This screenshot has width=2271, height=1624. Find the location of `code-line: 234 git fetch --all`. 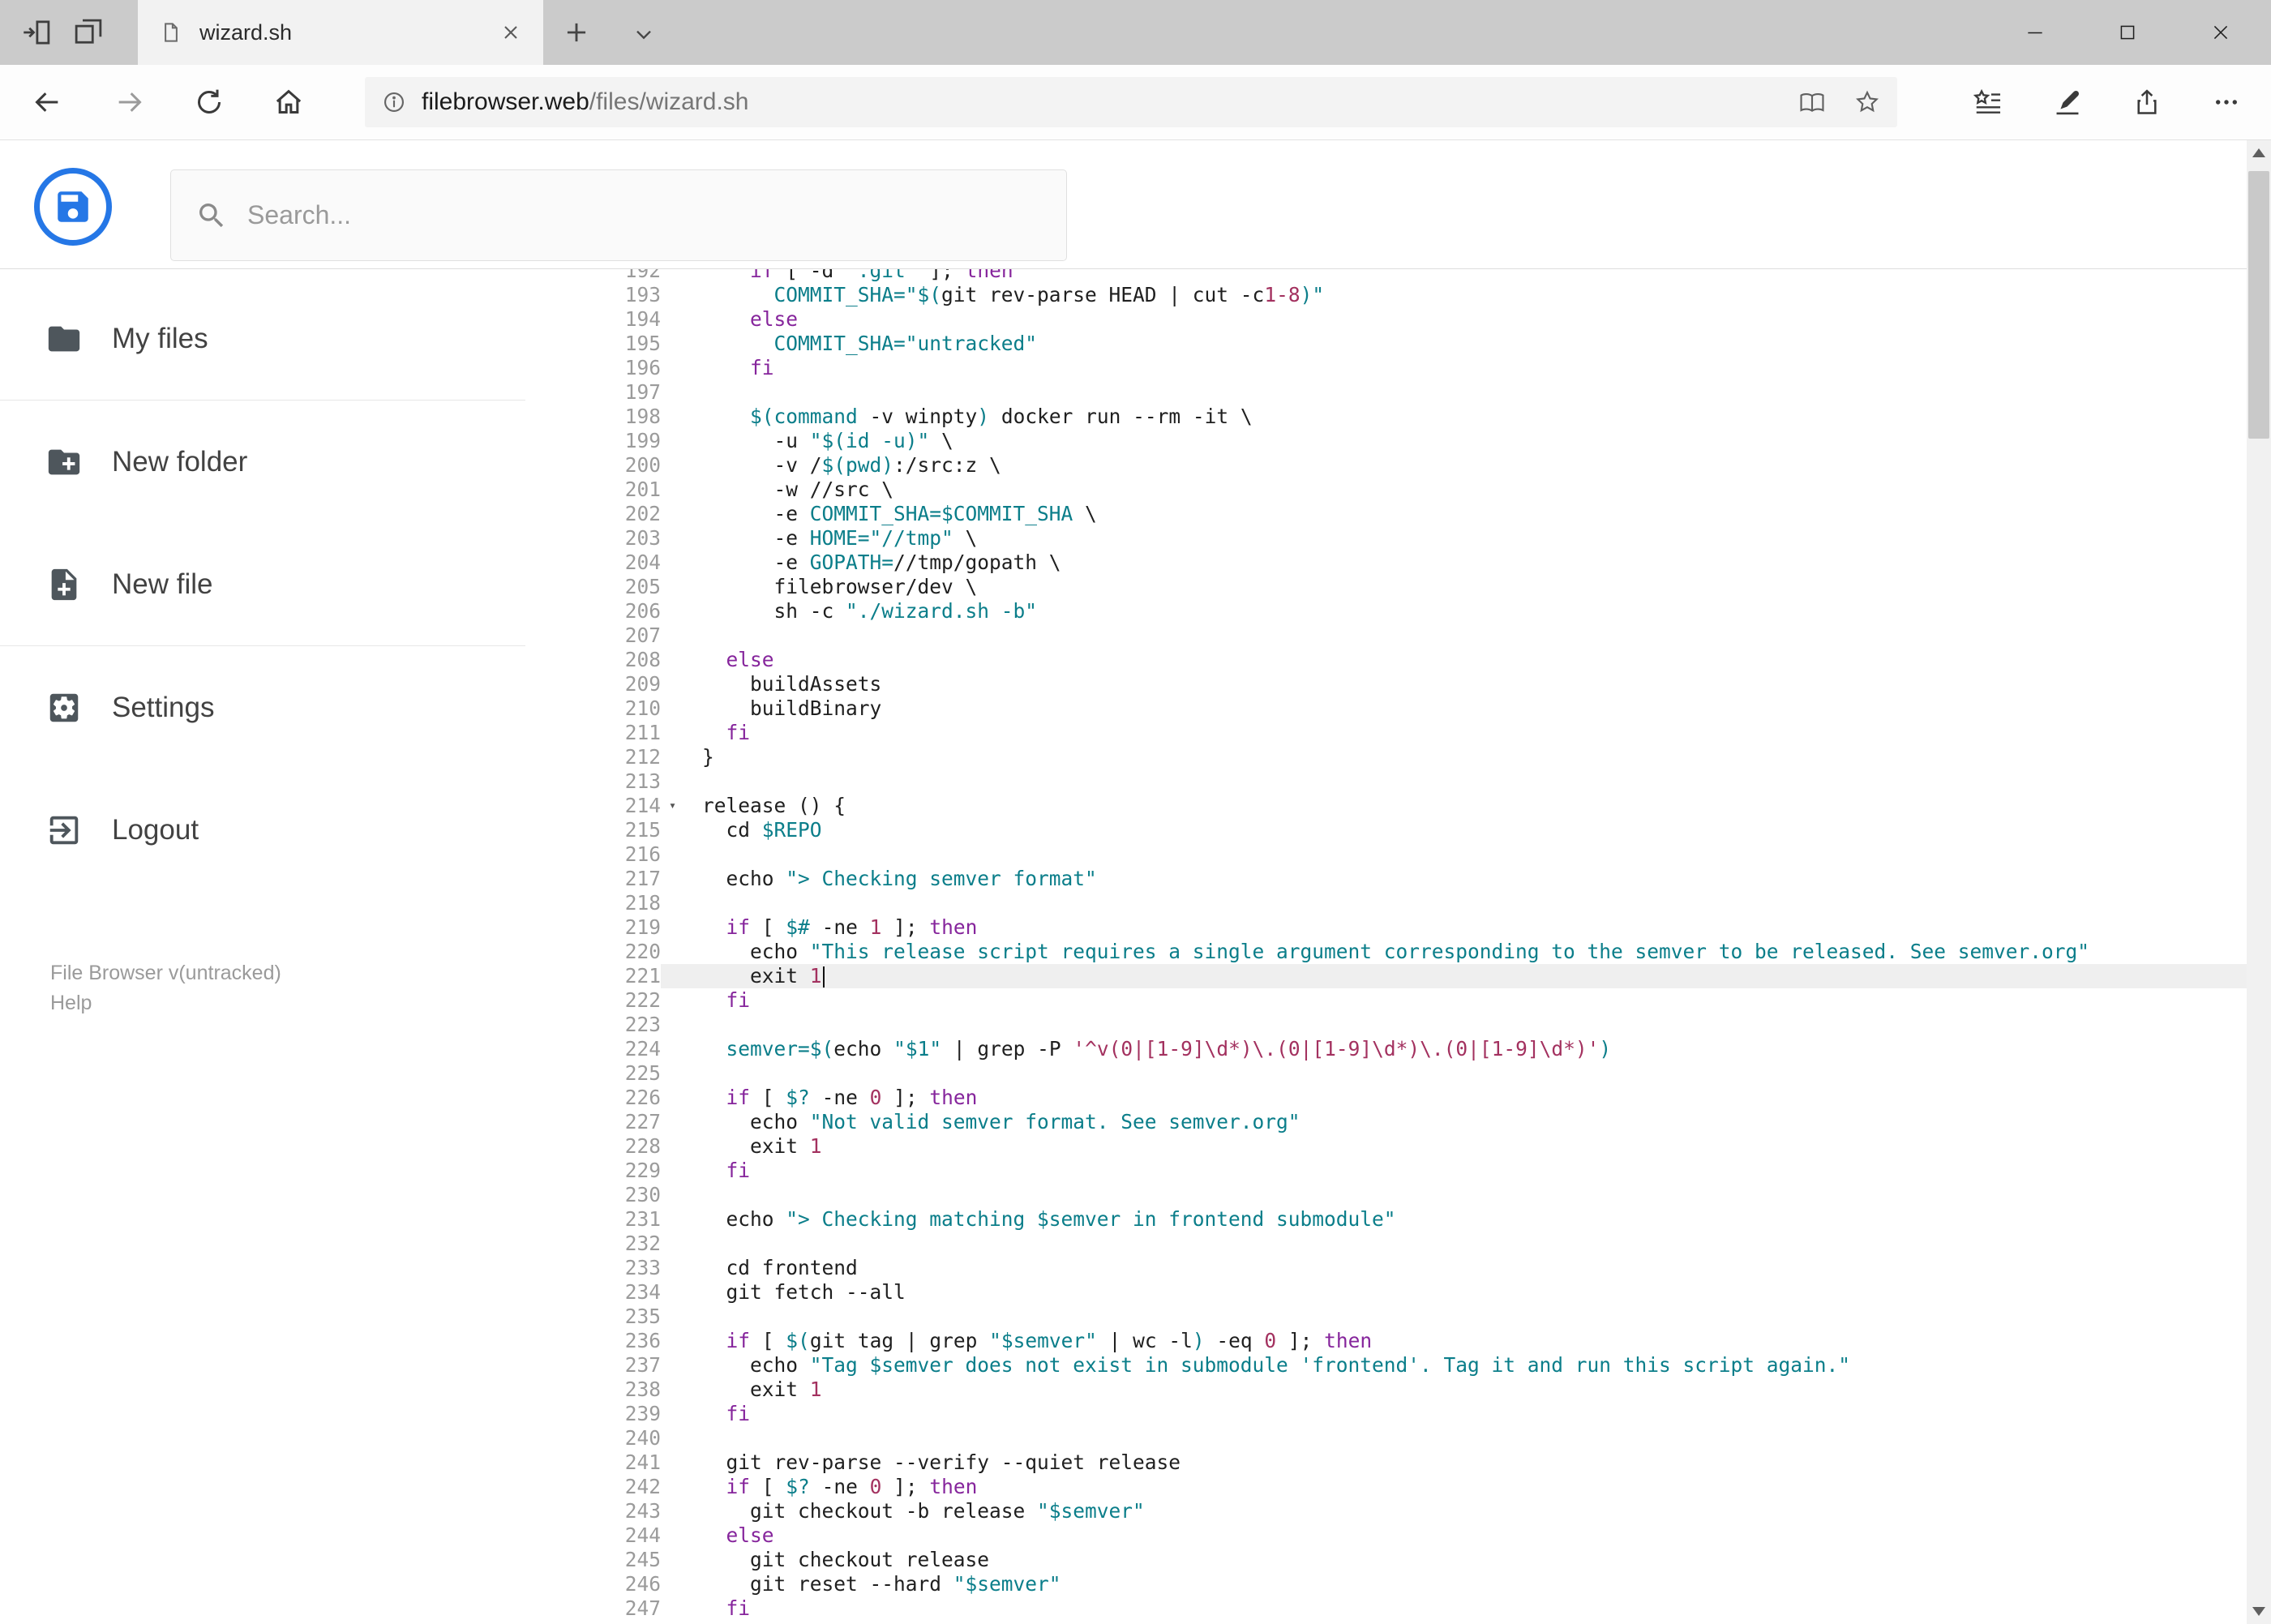

code-line: 234 git fetch --all is located at coordinates (1386, 1293).